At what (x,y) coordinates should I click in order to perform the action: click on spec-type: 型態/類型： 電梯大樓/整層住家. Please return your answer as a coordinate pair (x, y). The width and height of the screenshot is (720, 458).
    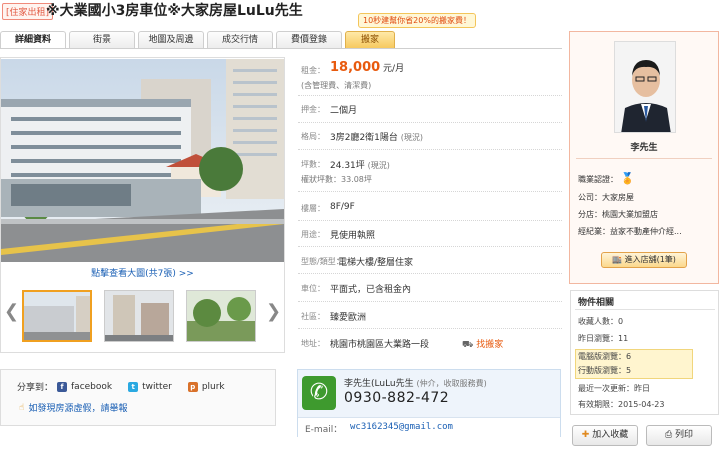
    Looking at the image, I should click on (430, 260).